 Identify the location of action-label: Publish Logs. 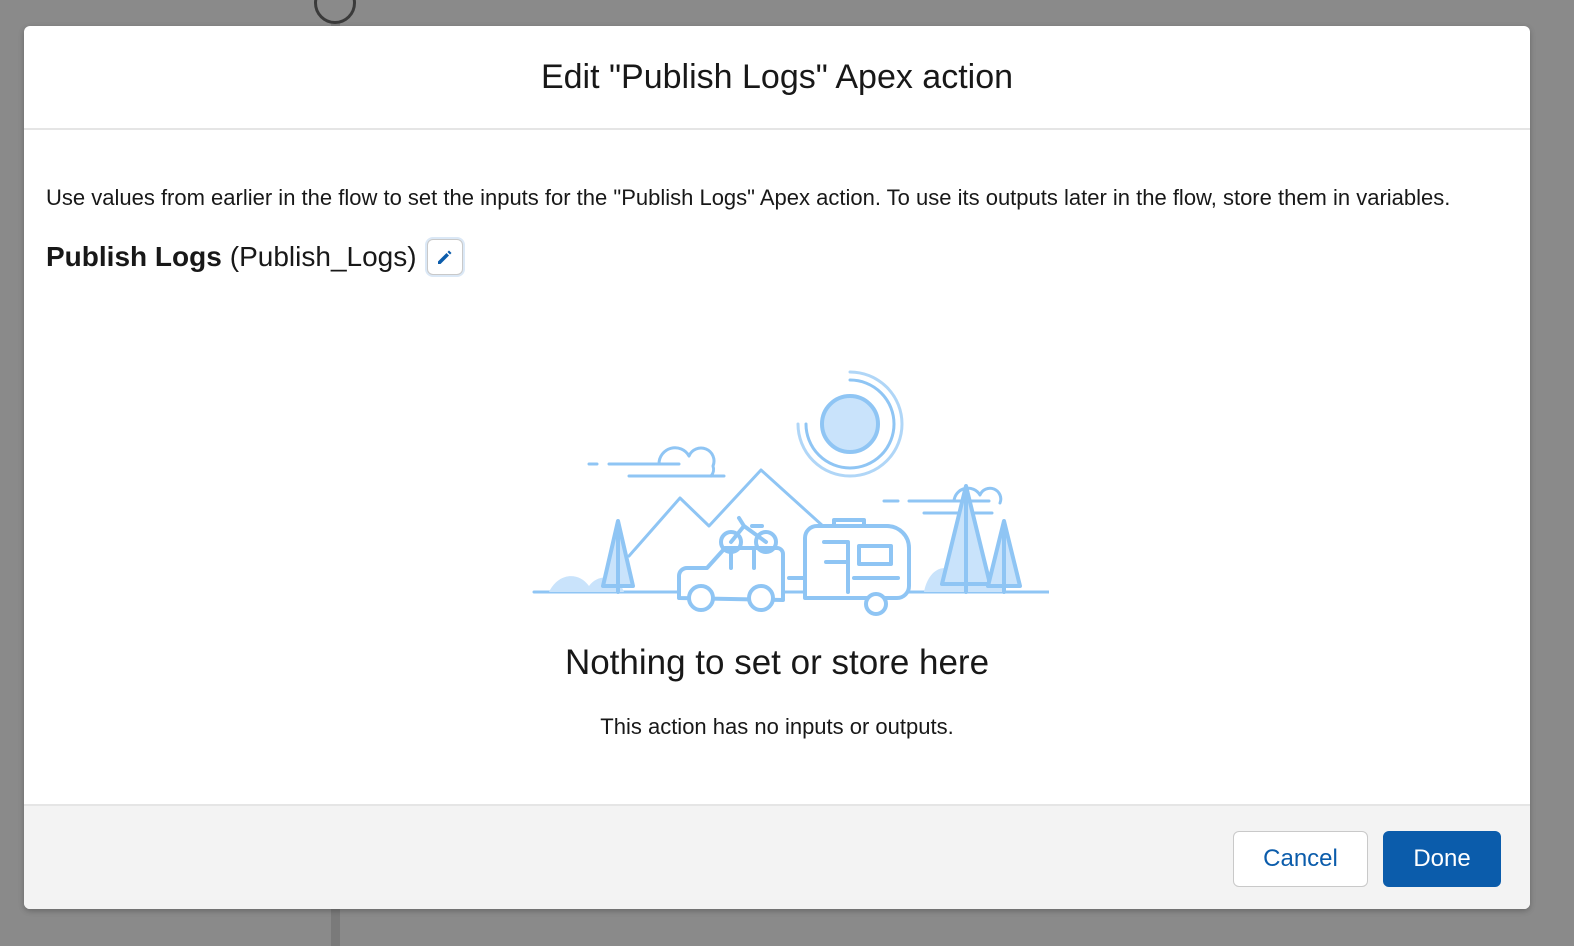
(134, 256).